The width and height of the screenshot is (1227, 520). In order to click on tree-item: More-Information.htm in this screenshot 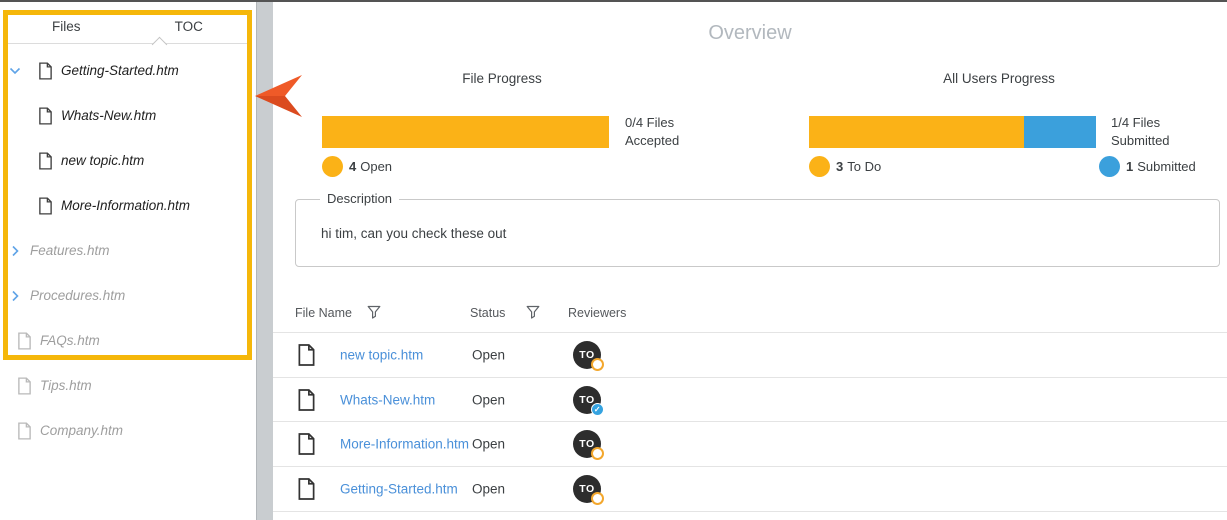, I will do `click(128, 205)`.